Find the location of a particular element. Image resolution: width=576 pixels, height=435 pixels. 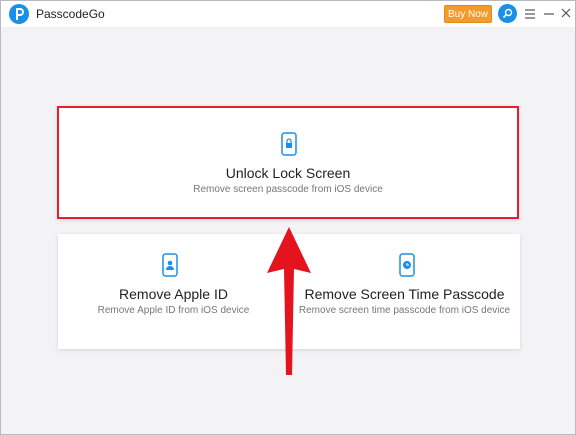

buy-now-button: Buy Now is located at coordinates (468, 14).